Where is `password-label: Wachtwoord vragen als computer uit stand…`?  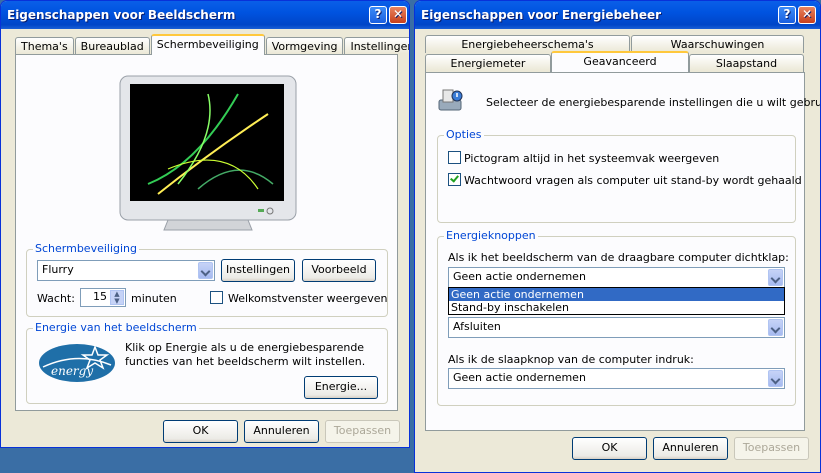
password-label: Wachtwoord vragen als computer uit stand… is located at coordinates (633, 180).